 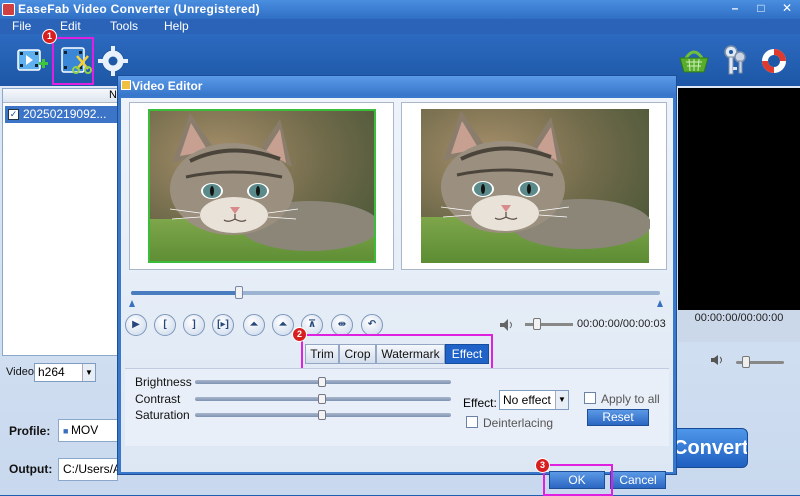 I want to click on trim-end-marker, so click(x=660, y=303).